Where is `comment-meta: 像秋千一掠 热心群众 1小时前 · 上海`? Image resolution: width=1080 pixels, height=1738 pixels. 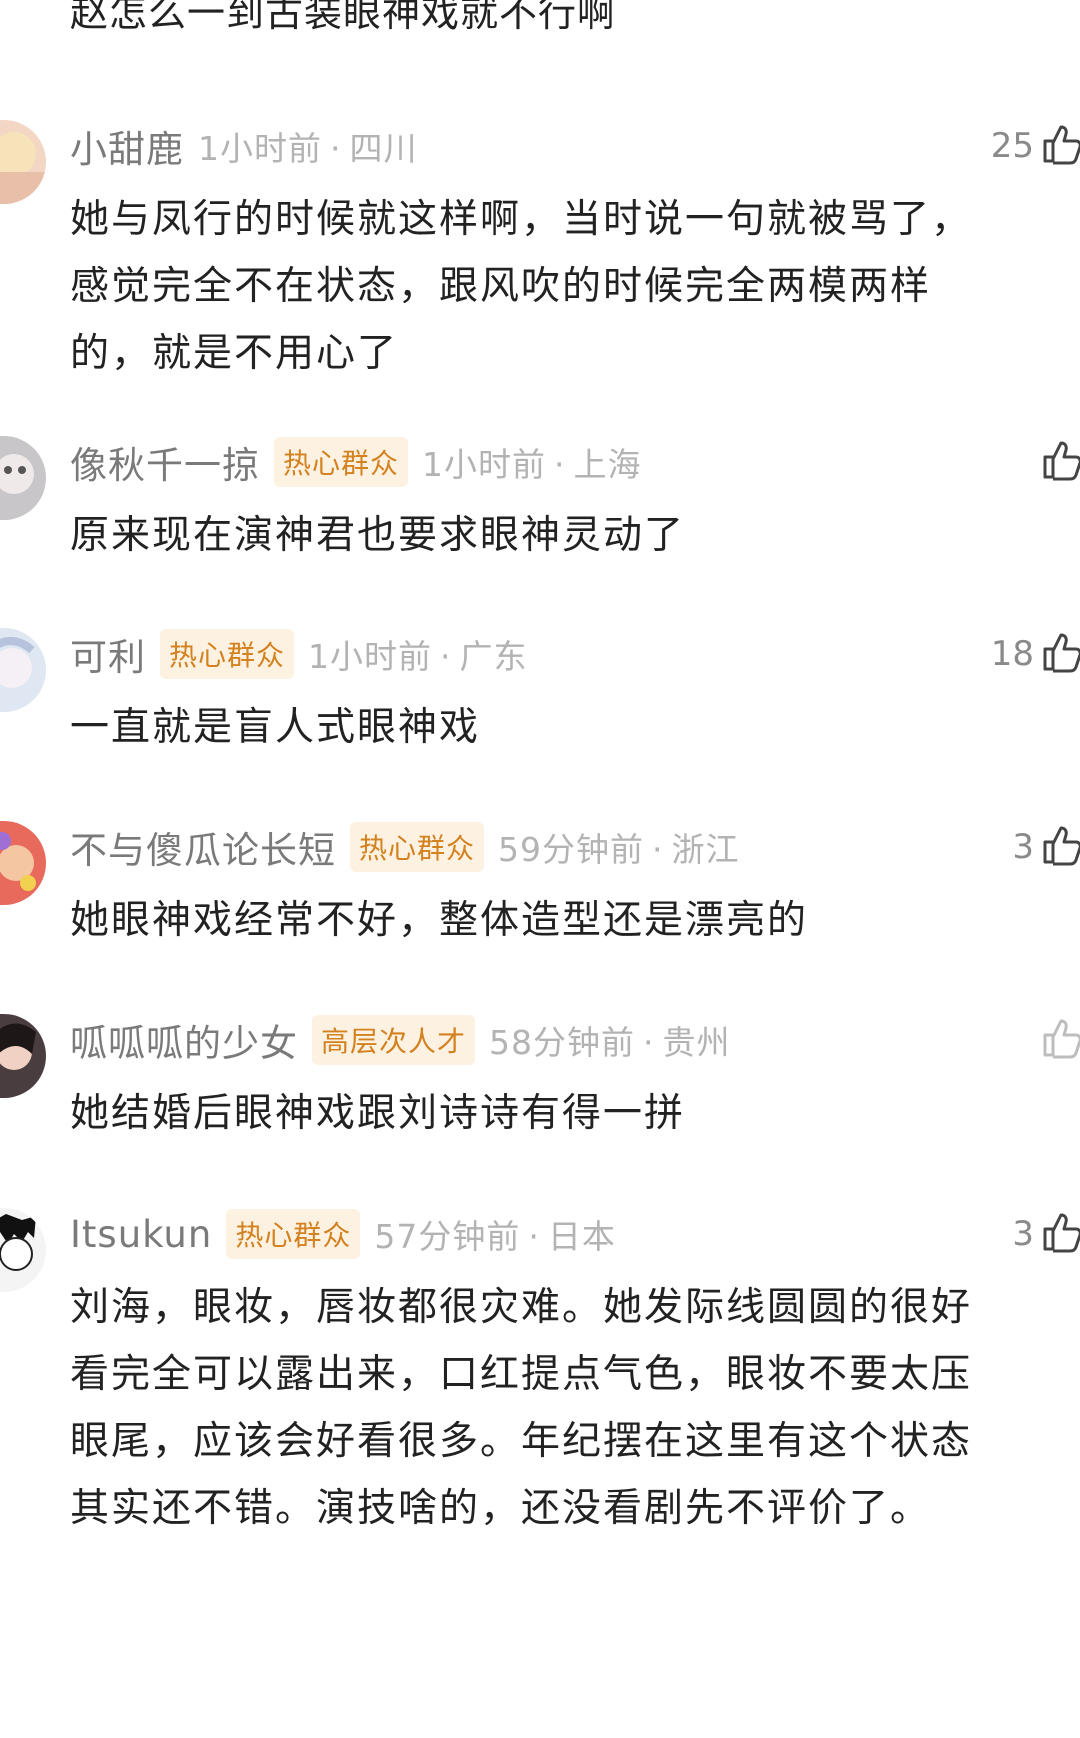 comment-meta: 像秋千一掠 热心群众 1小时前 · 上海 is located at coordinates (356, 462).